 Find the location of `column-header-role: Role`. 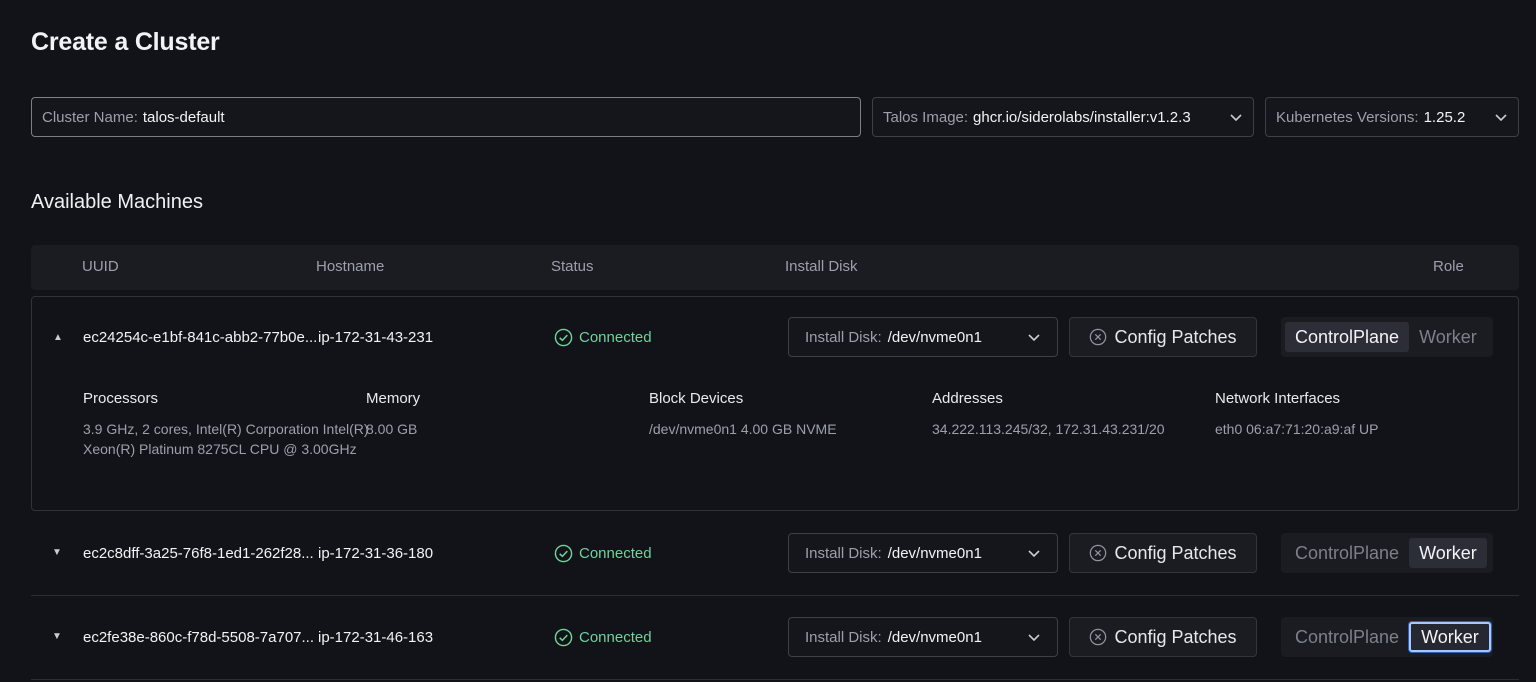

column-header-role: Role is located at coordinates (1448, 266).